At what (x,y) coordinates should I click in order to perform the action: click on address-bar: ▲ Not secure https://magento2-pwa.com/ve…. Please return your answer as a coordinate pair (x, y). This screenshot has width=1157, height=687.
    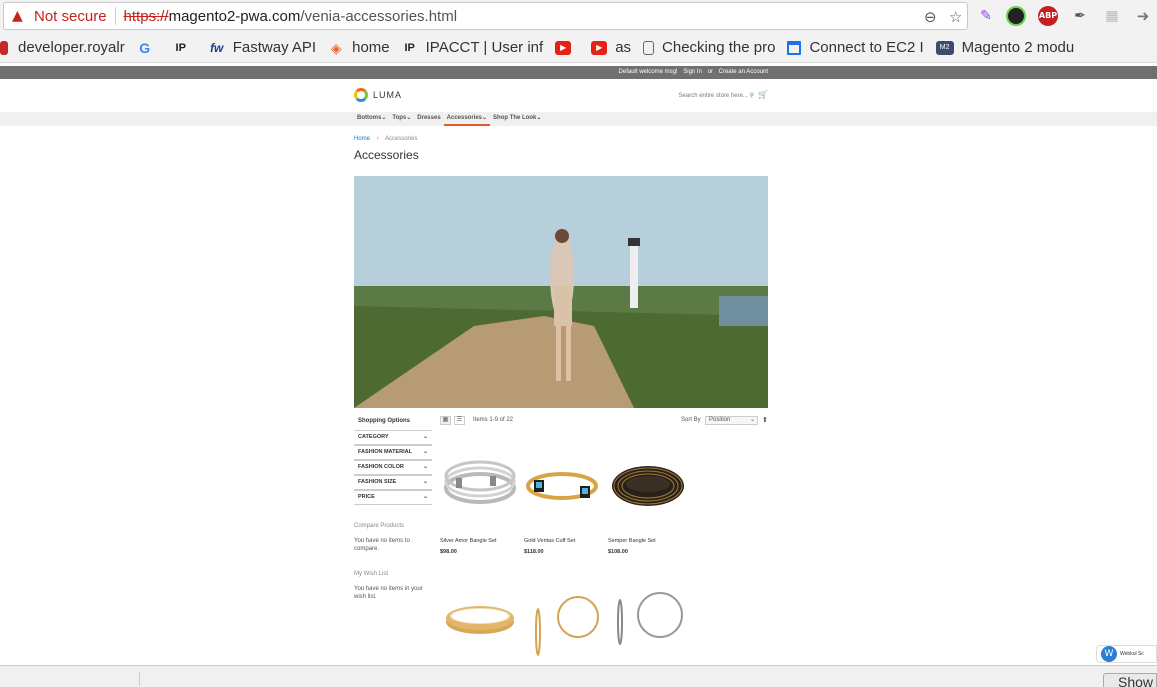
    Looking at the image, I should click on (485, 16).